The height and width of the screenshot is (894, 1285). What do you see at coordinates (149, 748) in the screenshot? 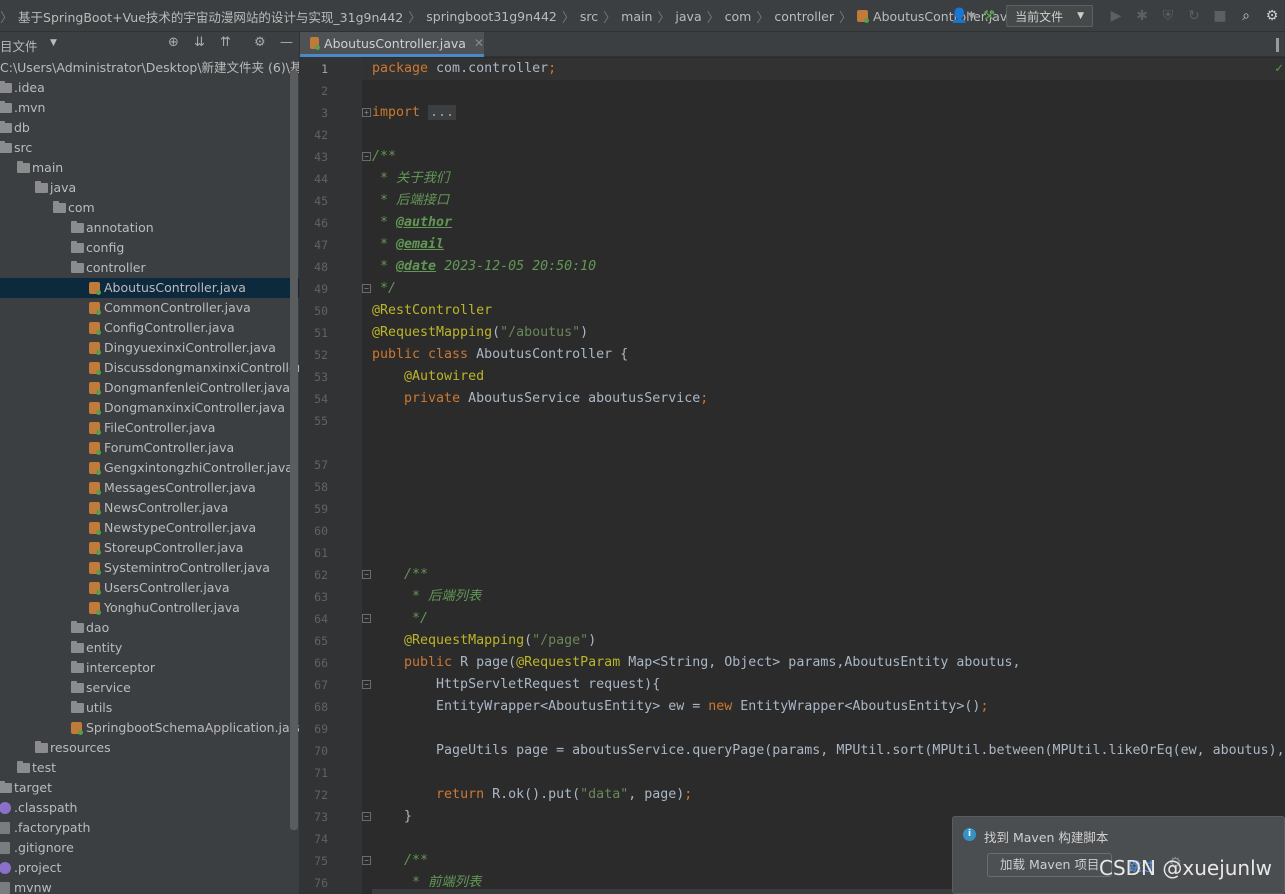
I see `tree-folder: ›resources` at bounding box center [149, 748].